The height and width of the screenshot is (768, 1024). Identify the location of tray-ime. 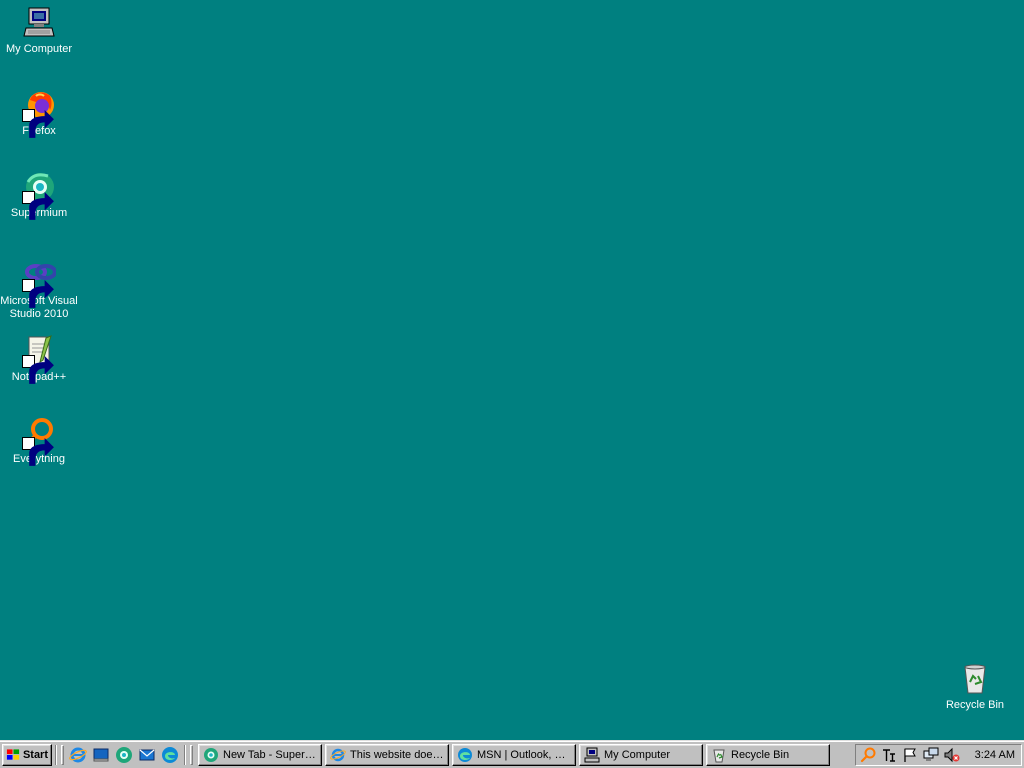
(889, 755).